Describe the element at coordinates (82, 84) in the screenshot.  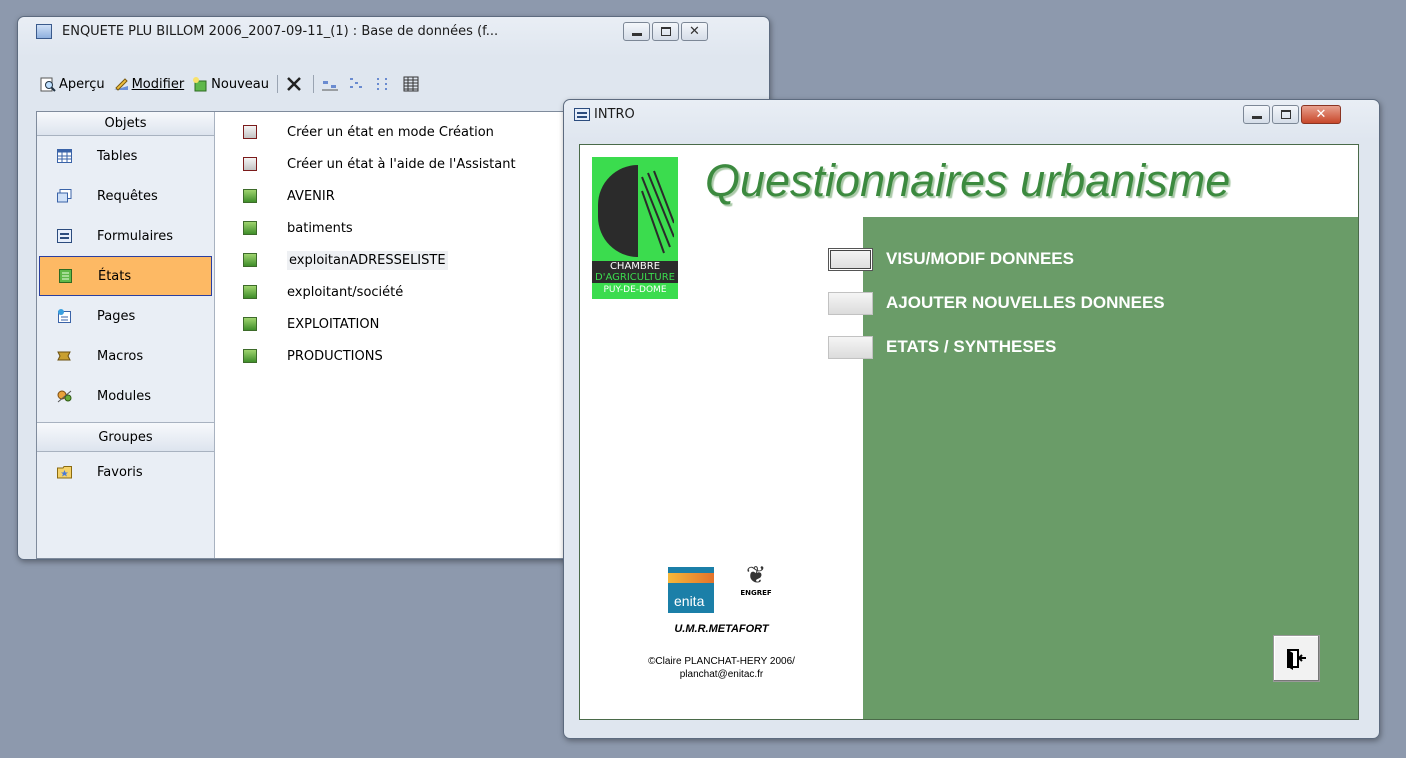
I see `apercu-label: Aperçu` at that location.